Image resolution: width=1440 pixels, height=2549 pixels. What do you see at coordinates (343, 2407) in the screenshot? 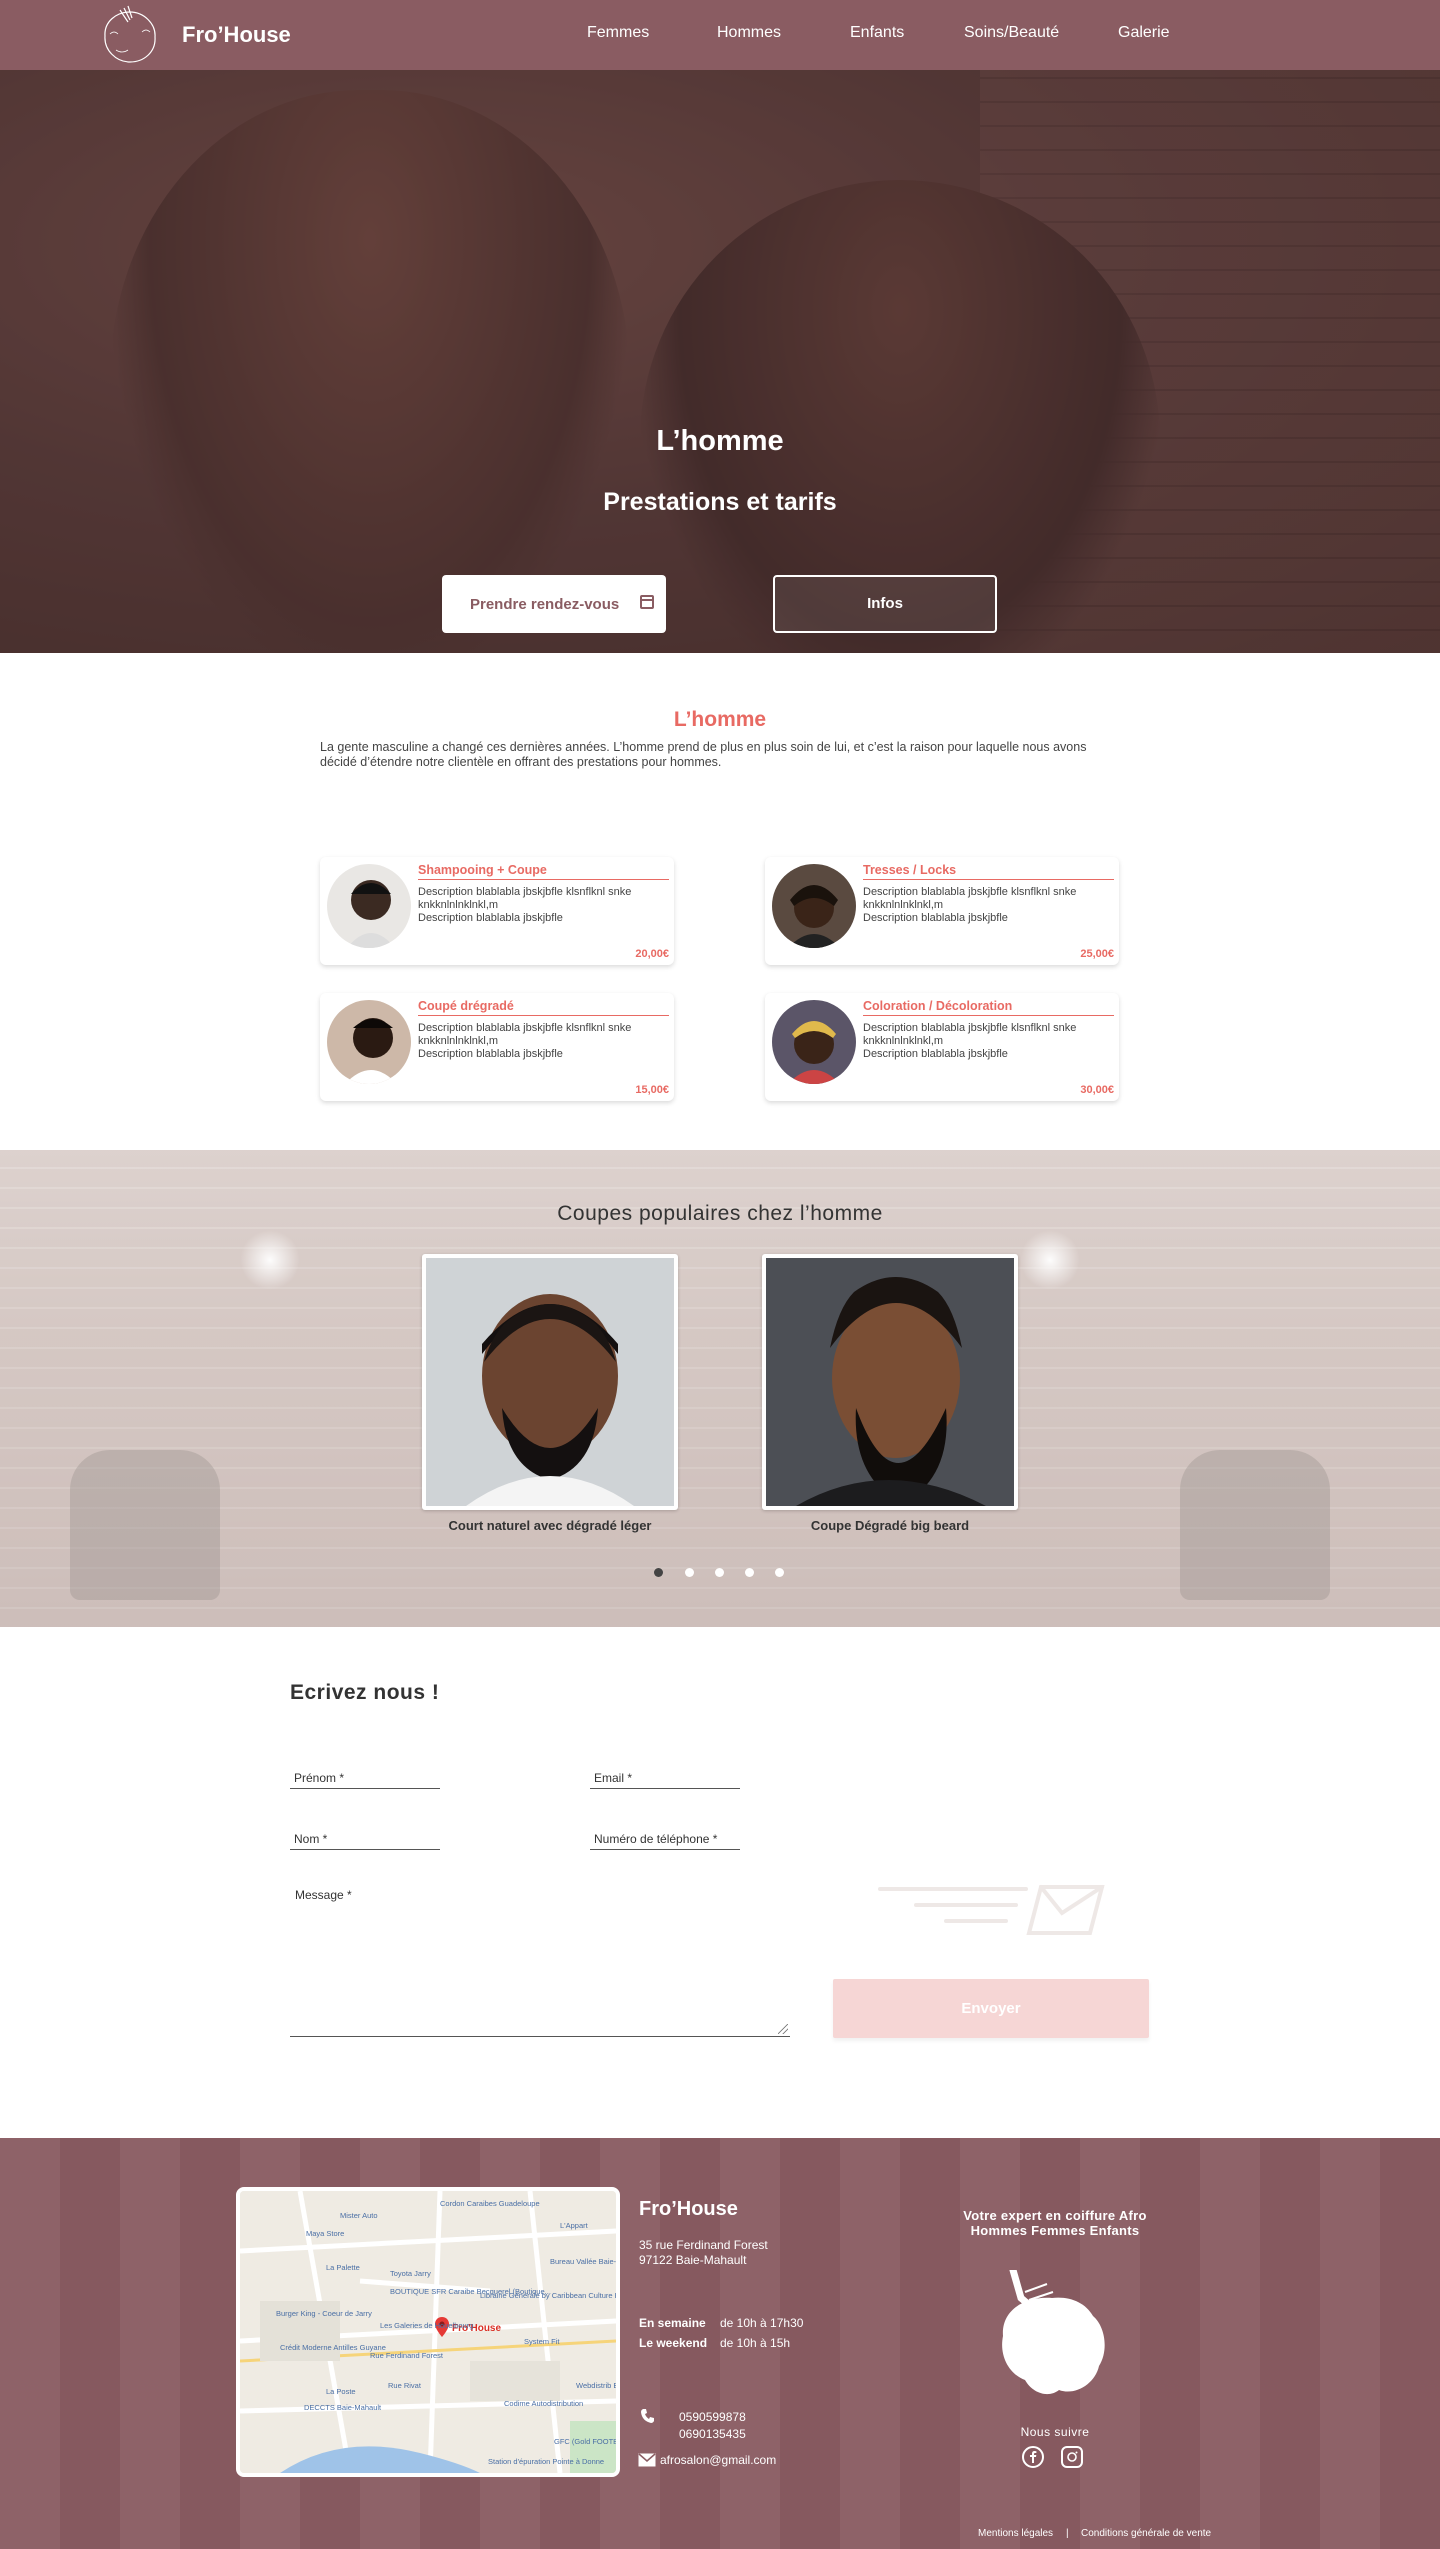
I see `map-place-label: DECCTS Baie-Mahault` at bounding box center [343, 2407].